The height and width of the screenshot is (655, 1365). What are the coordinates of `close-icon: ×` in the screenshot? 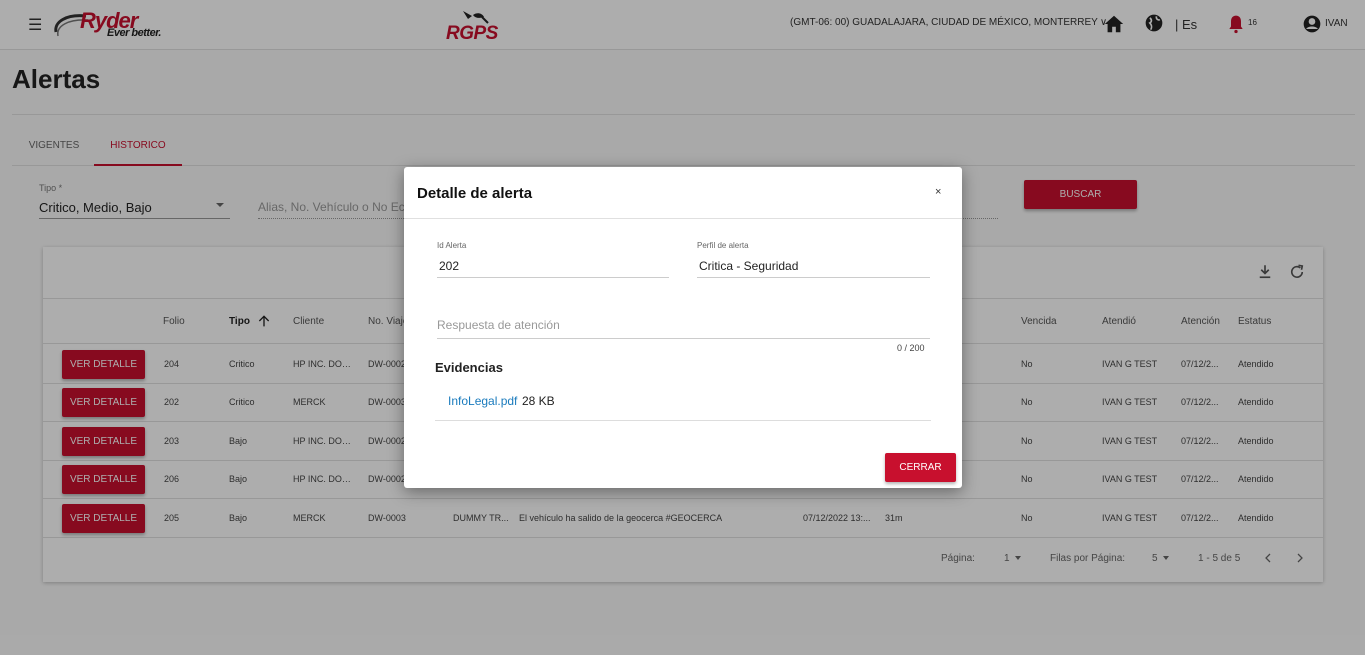 It's located at (938, 192).